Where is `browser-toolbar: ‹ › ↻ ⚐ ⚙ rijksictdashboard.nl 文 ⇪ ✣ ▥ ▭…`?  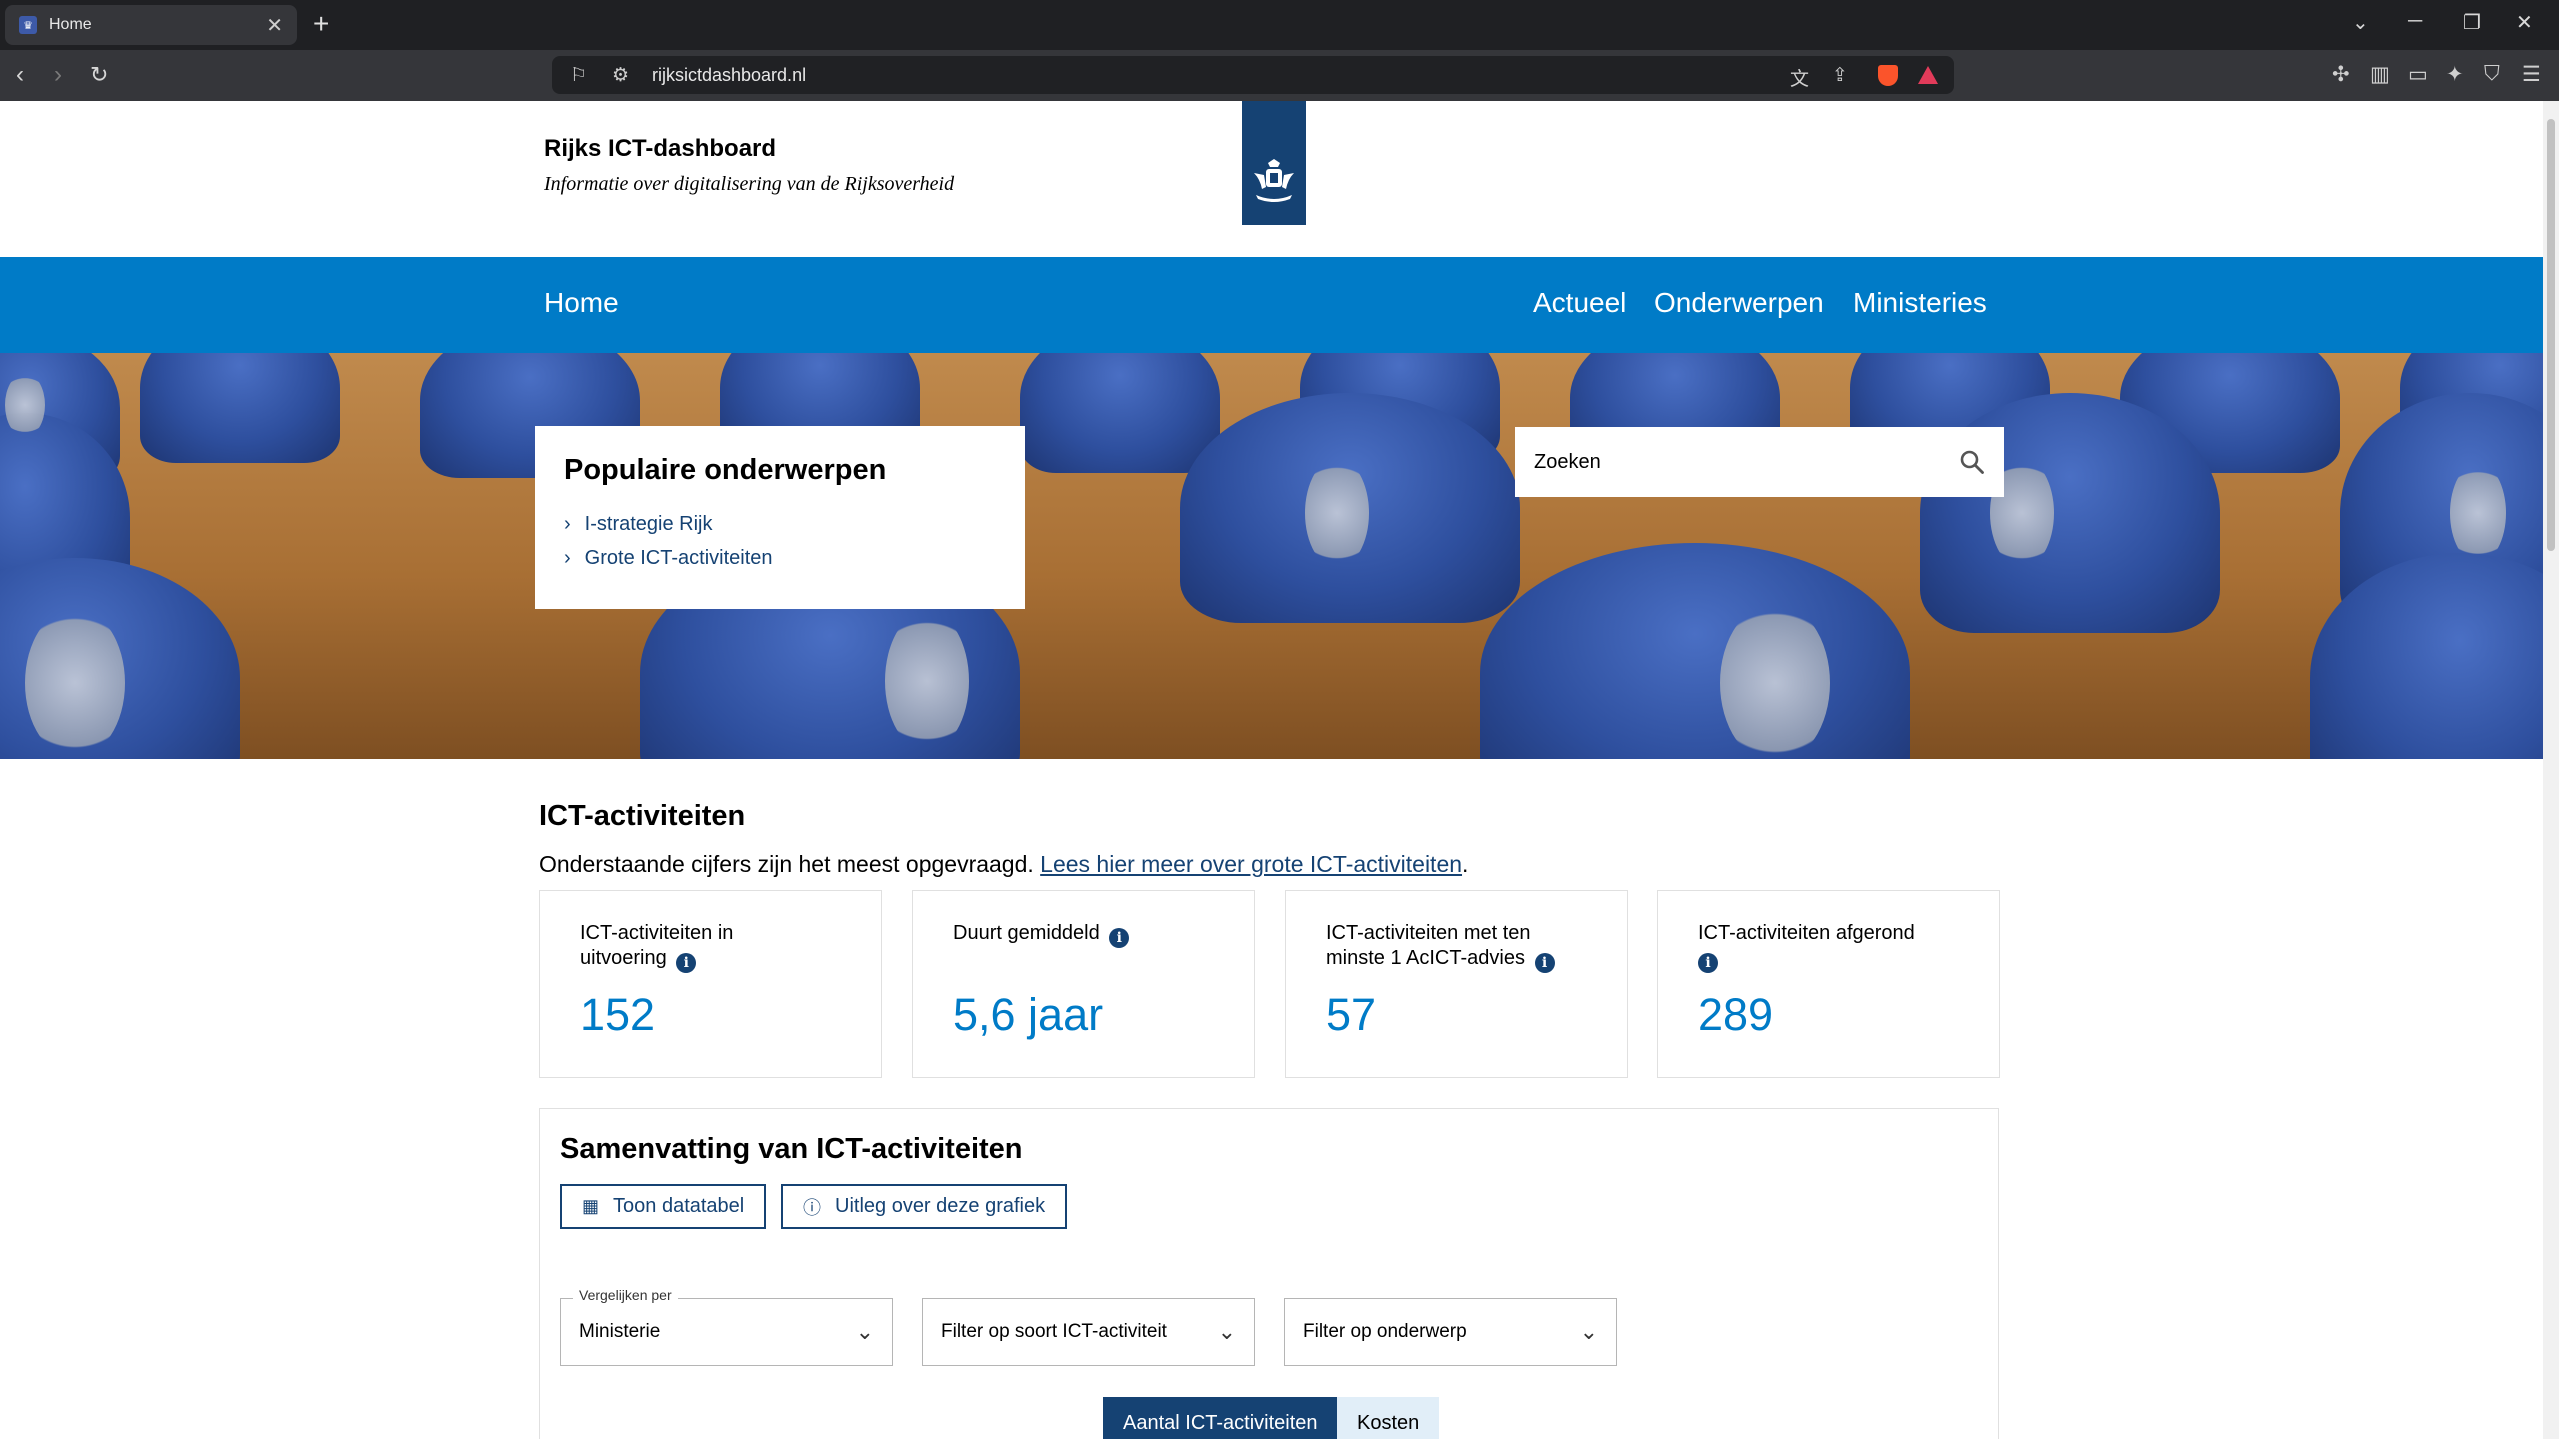 browser-toolbar: ‹ › ↻ ⚐ ⚙ rijksictdashboard.nl 文 ⇪ ✣ ▥ ▭… is located at coordinates (1279, 75).